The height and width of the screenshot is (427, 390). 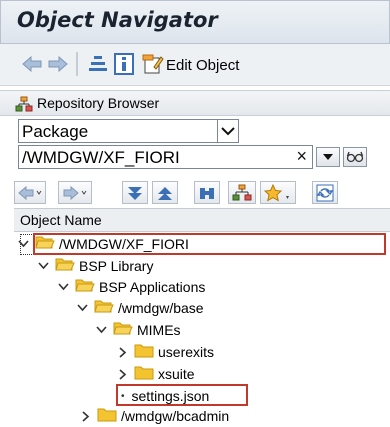 I want to click on repository-browser-title: Repository Browser, so click(x=98, y=103).